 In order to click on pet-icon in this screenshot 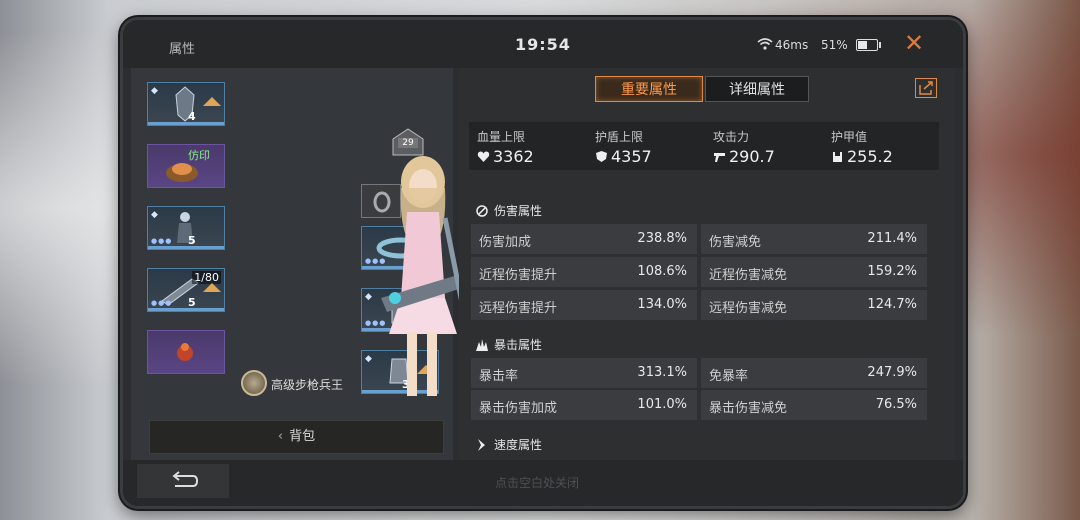, I will do `click(185, 352)`.